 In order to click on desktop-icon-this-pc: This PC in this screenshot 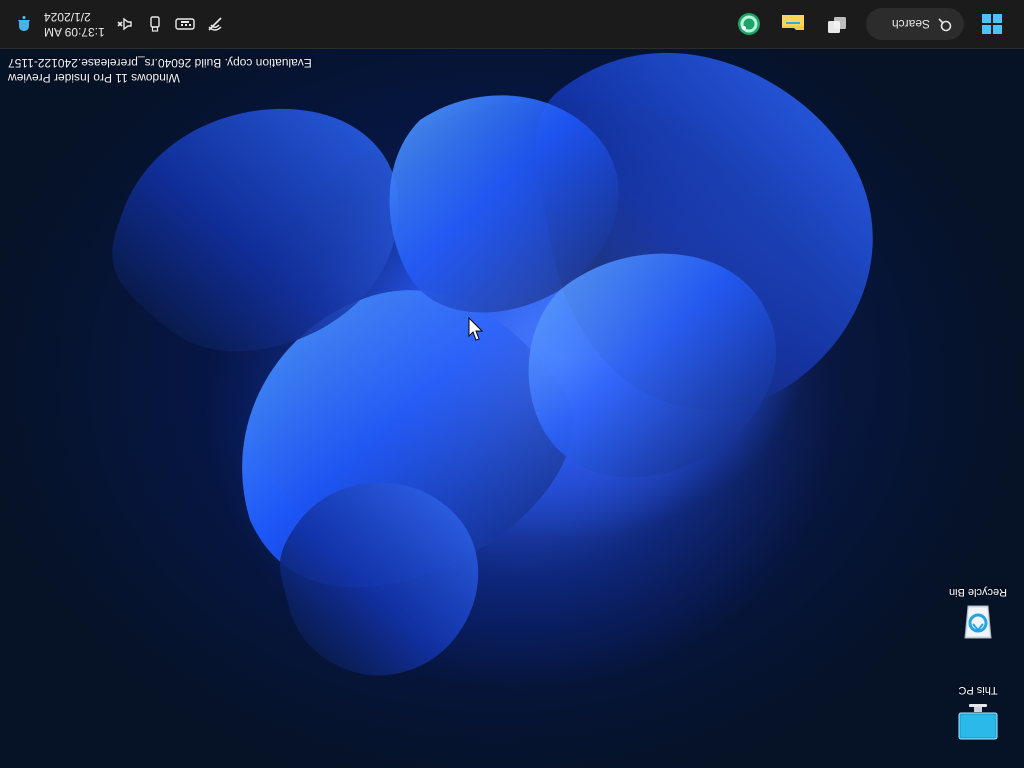, I will do `click(978, 715)`.